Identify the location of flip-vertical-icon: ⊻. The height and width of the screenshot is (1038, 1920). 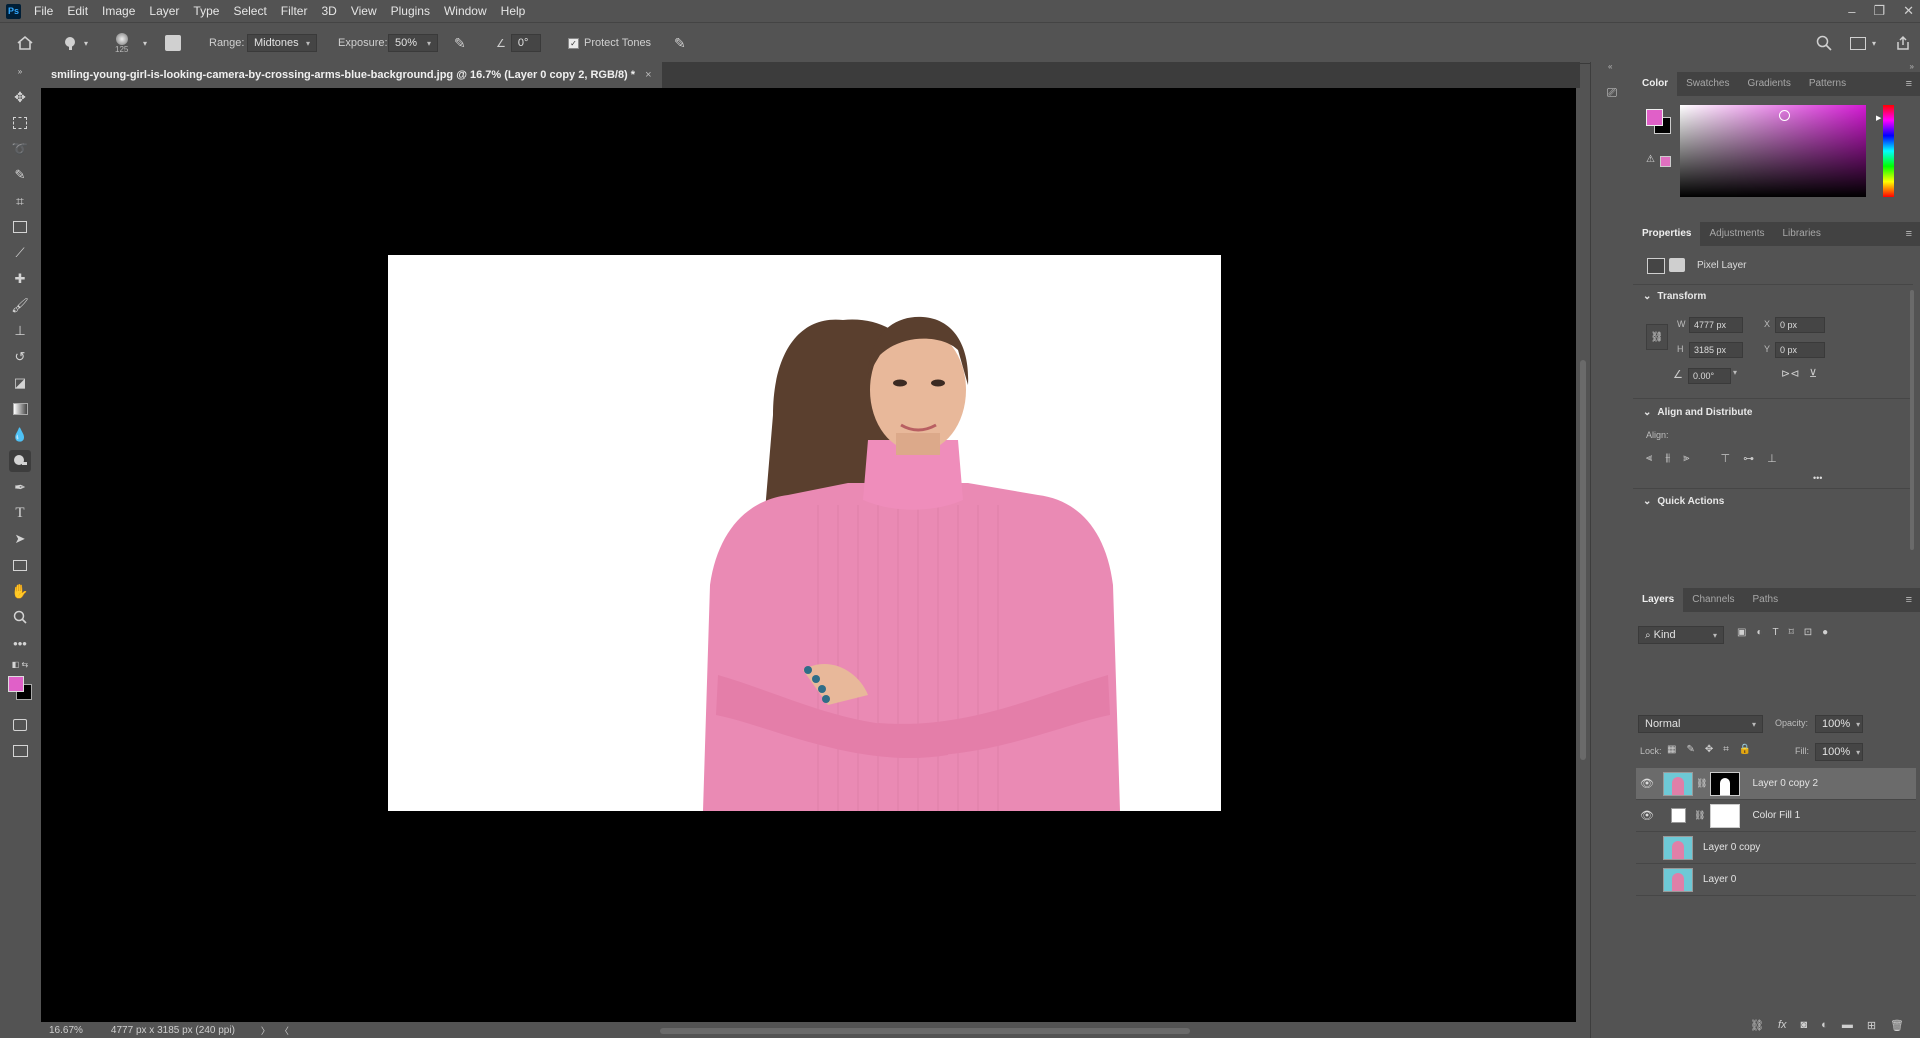
(1813, 373).